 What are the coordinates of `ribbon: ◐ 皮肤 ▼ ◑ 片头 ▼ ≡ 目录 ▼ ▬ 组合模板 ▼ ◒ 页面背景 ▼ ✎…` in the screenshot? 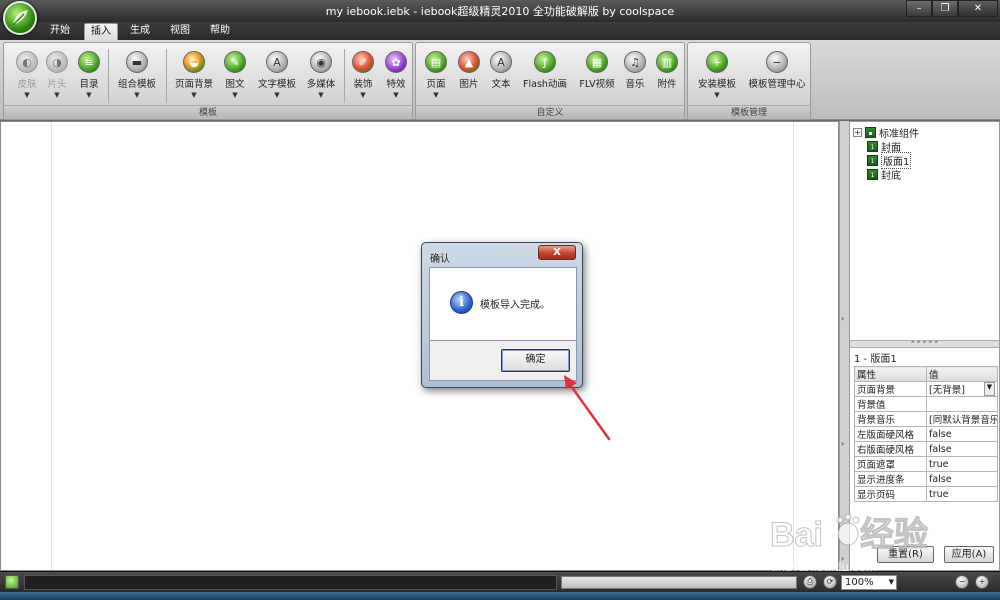 It's located at (500, 80).